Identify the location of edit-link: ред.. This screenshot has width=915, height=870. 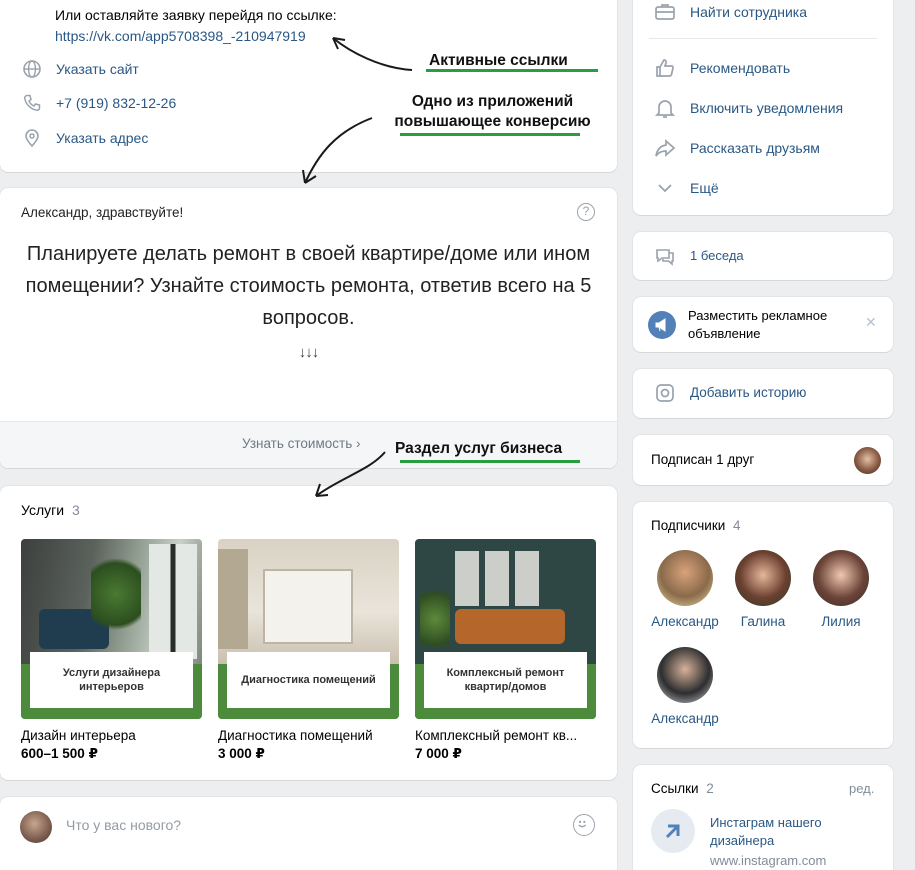
(861, 788).